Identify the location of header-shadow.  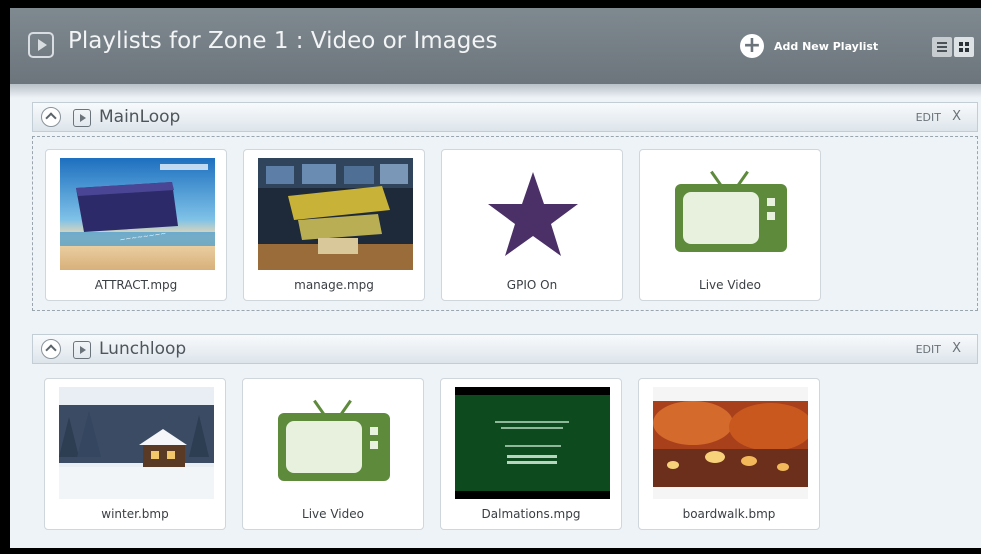
(495, 91).